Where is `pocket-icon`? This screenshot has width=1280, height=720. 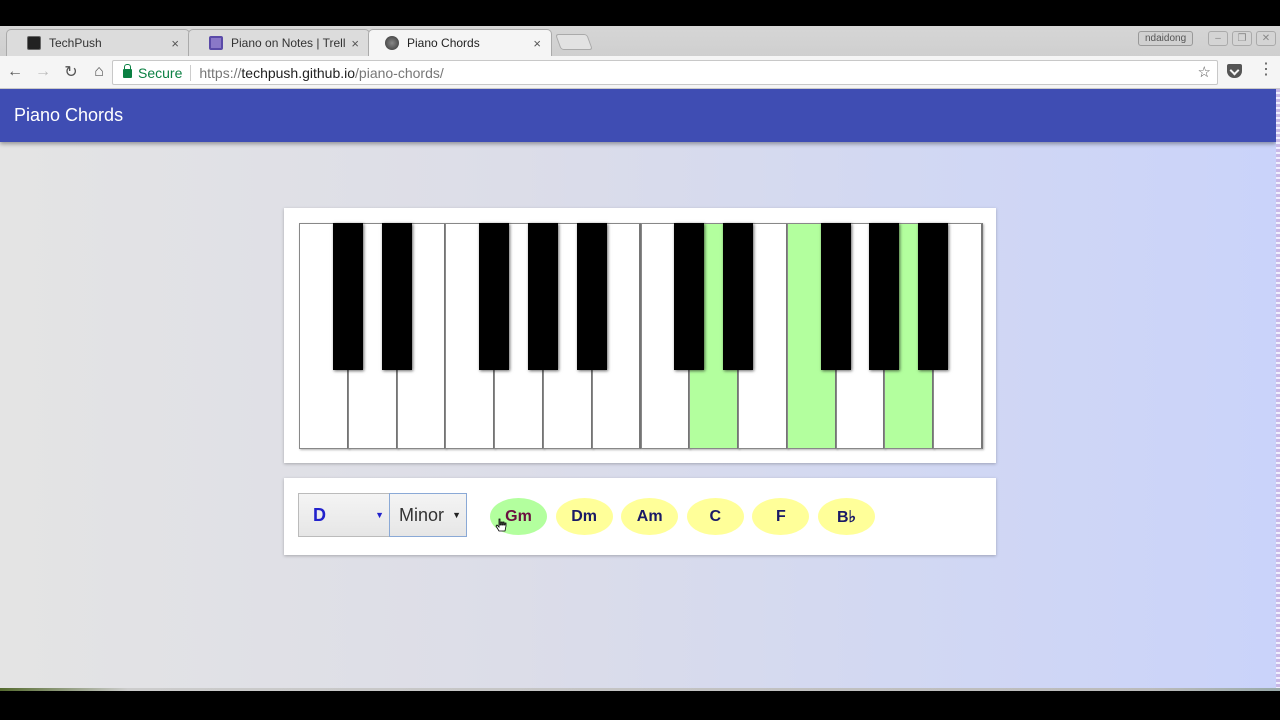
pocket-icon is located at coordinates (1234, 71).